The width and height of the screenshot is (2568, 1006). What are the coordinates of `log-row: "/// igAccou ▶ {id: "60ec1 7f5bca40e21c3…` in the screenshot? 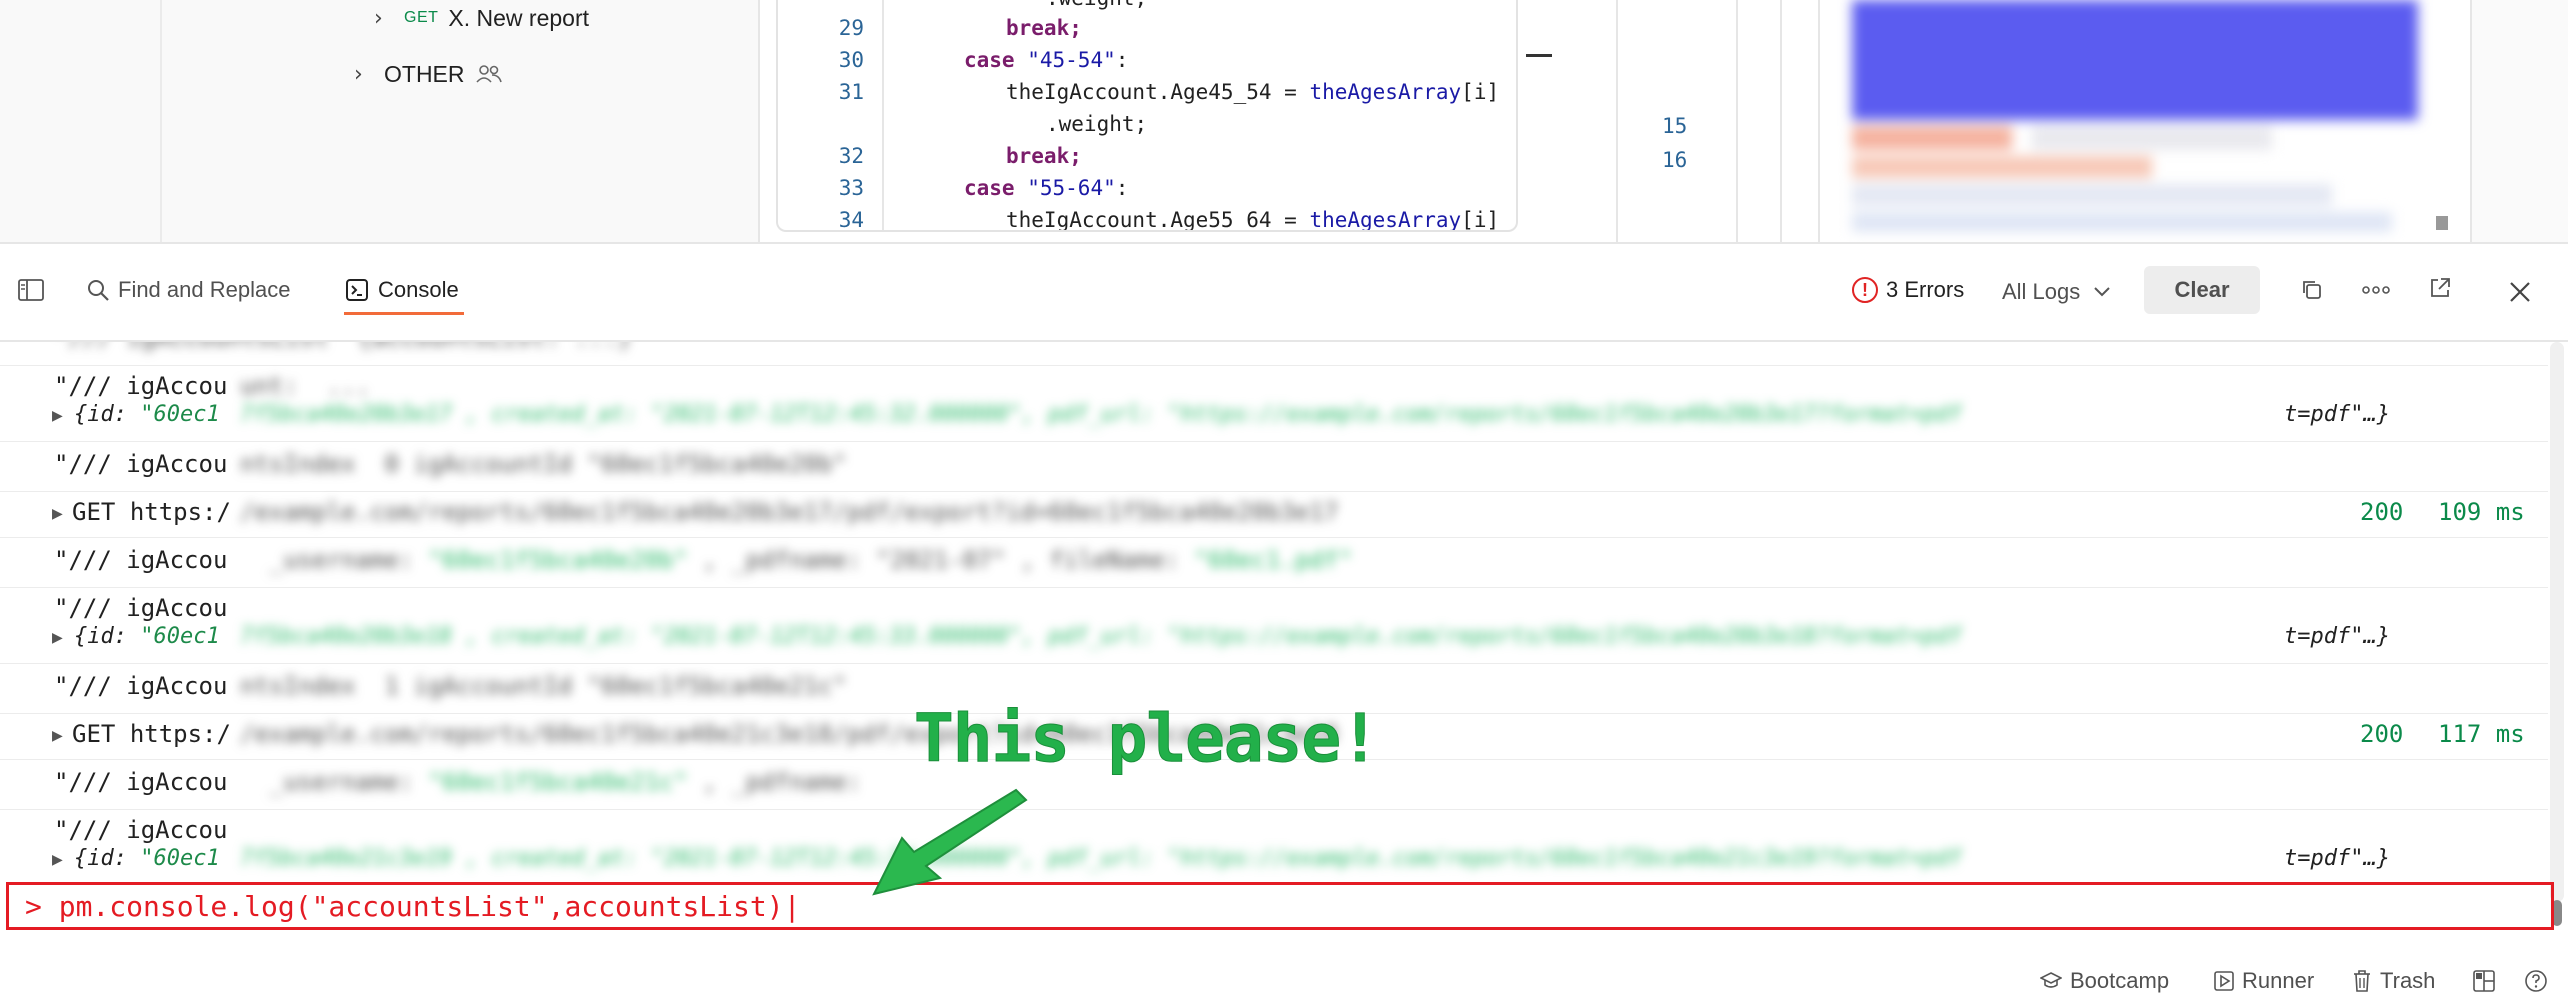 It's located at (1274, 846).